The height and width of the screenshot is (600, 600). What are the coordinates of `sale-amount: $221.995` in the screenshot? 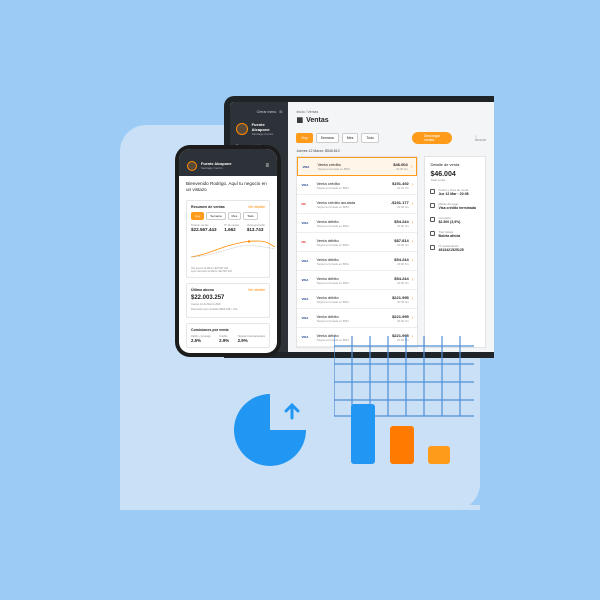 It's located at (400, 297).